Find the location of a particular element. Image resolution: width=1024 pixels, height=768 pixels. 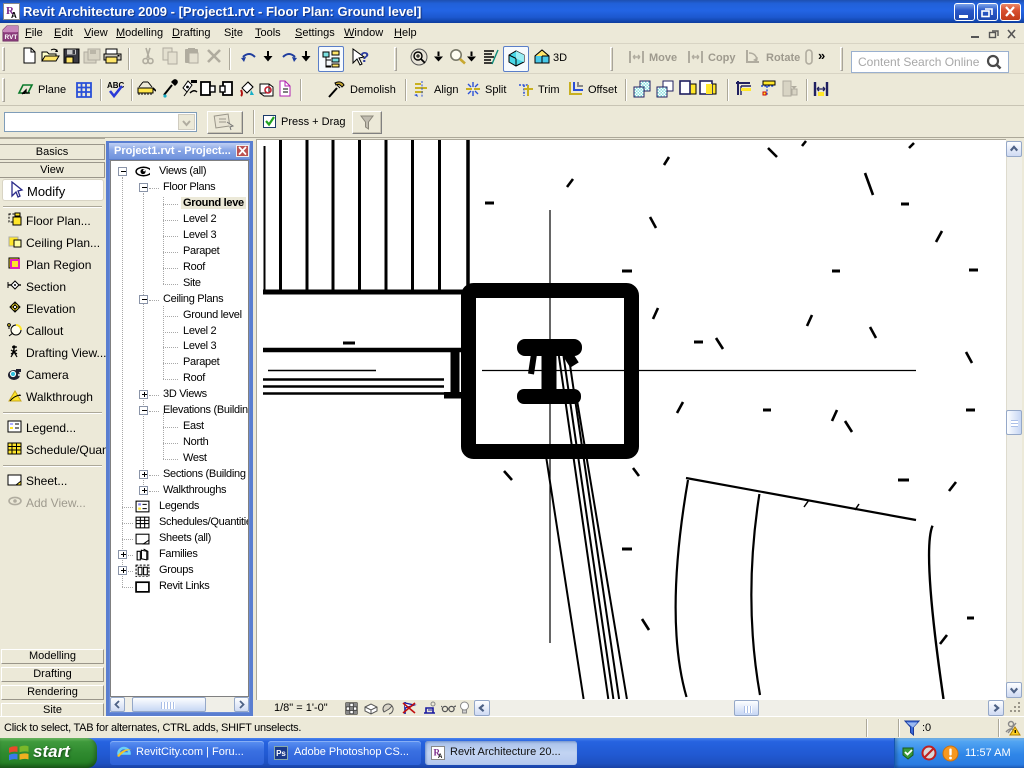

svg-text: RVT is located at coordinates (11, 37).